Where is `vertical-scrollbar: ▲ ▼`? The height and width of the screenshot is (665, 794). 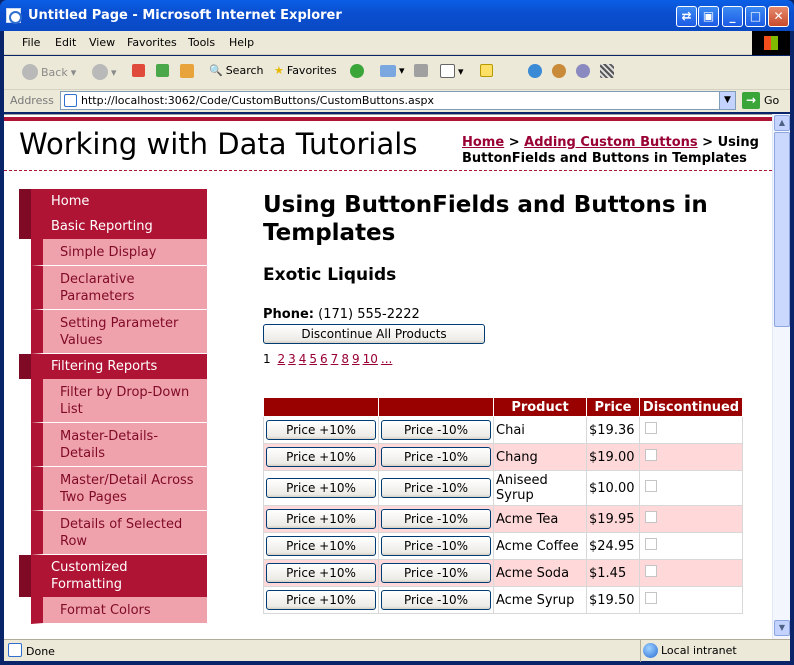 vertical-scrollbar: ▲ ▼ is located at coordinates (781, 376).